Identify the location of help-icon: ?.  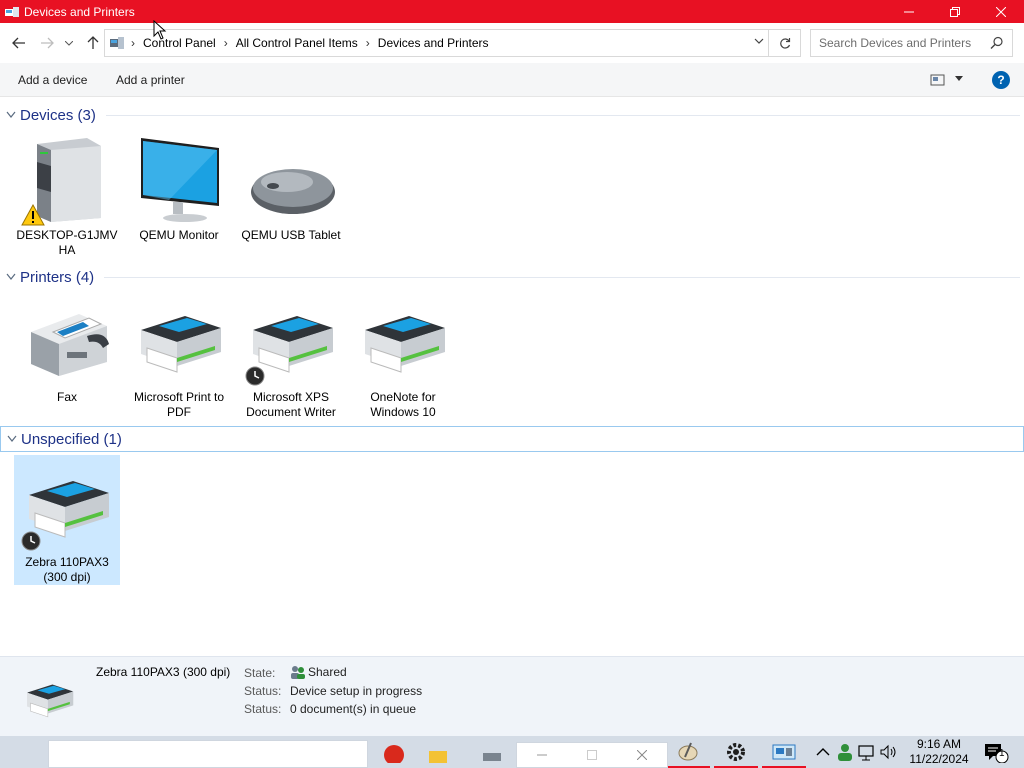
(1001, 80).